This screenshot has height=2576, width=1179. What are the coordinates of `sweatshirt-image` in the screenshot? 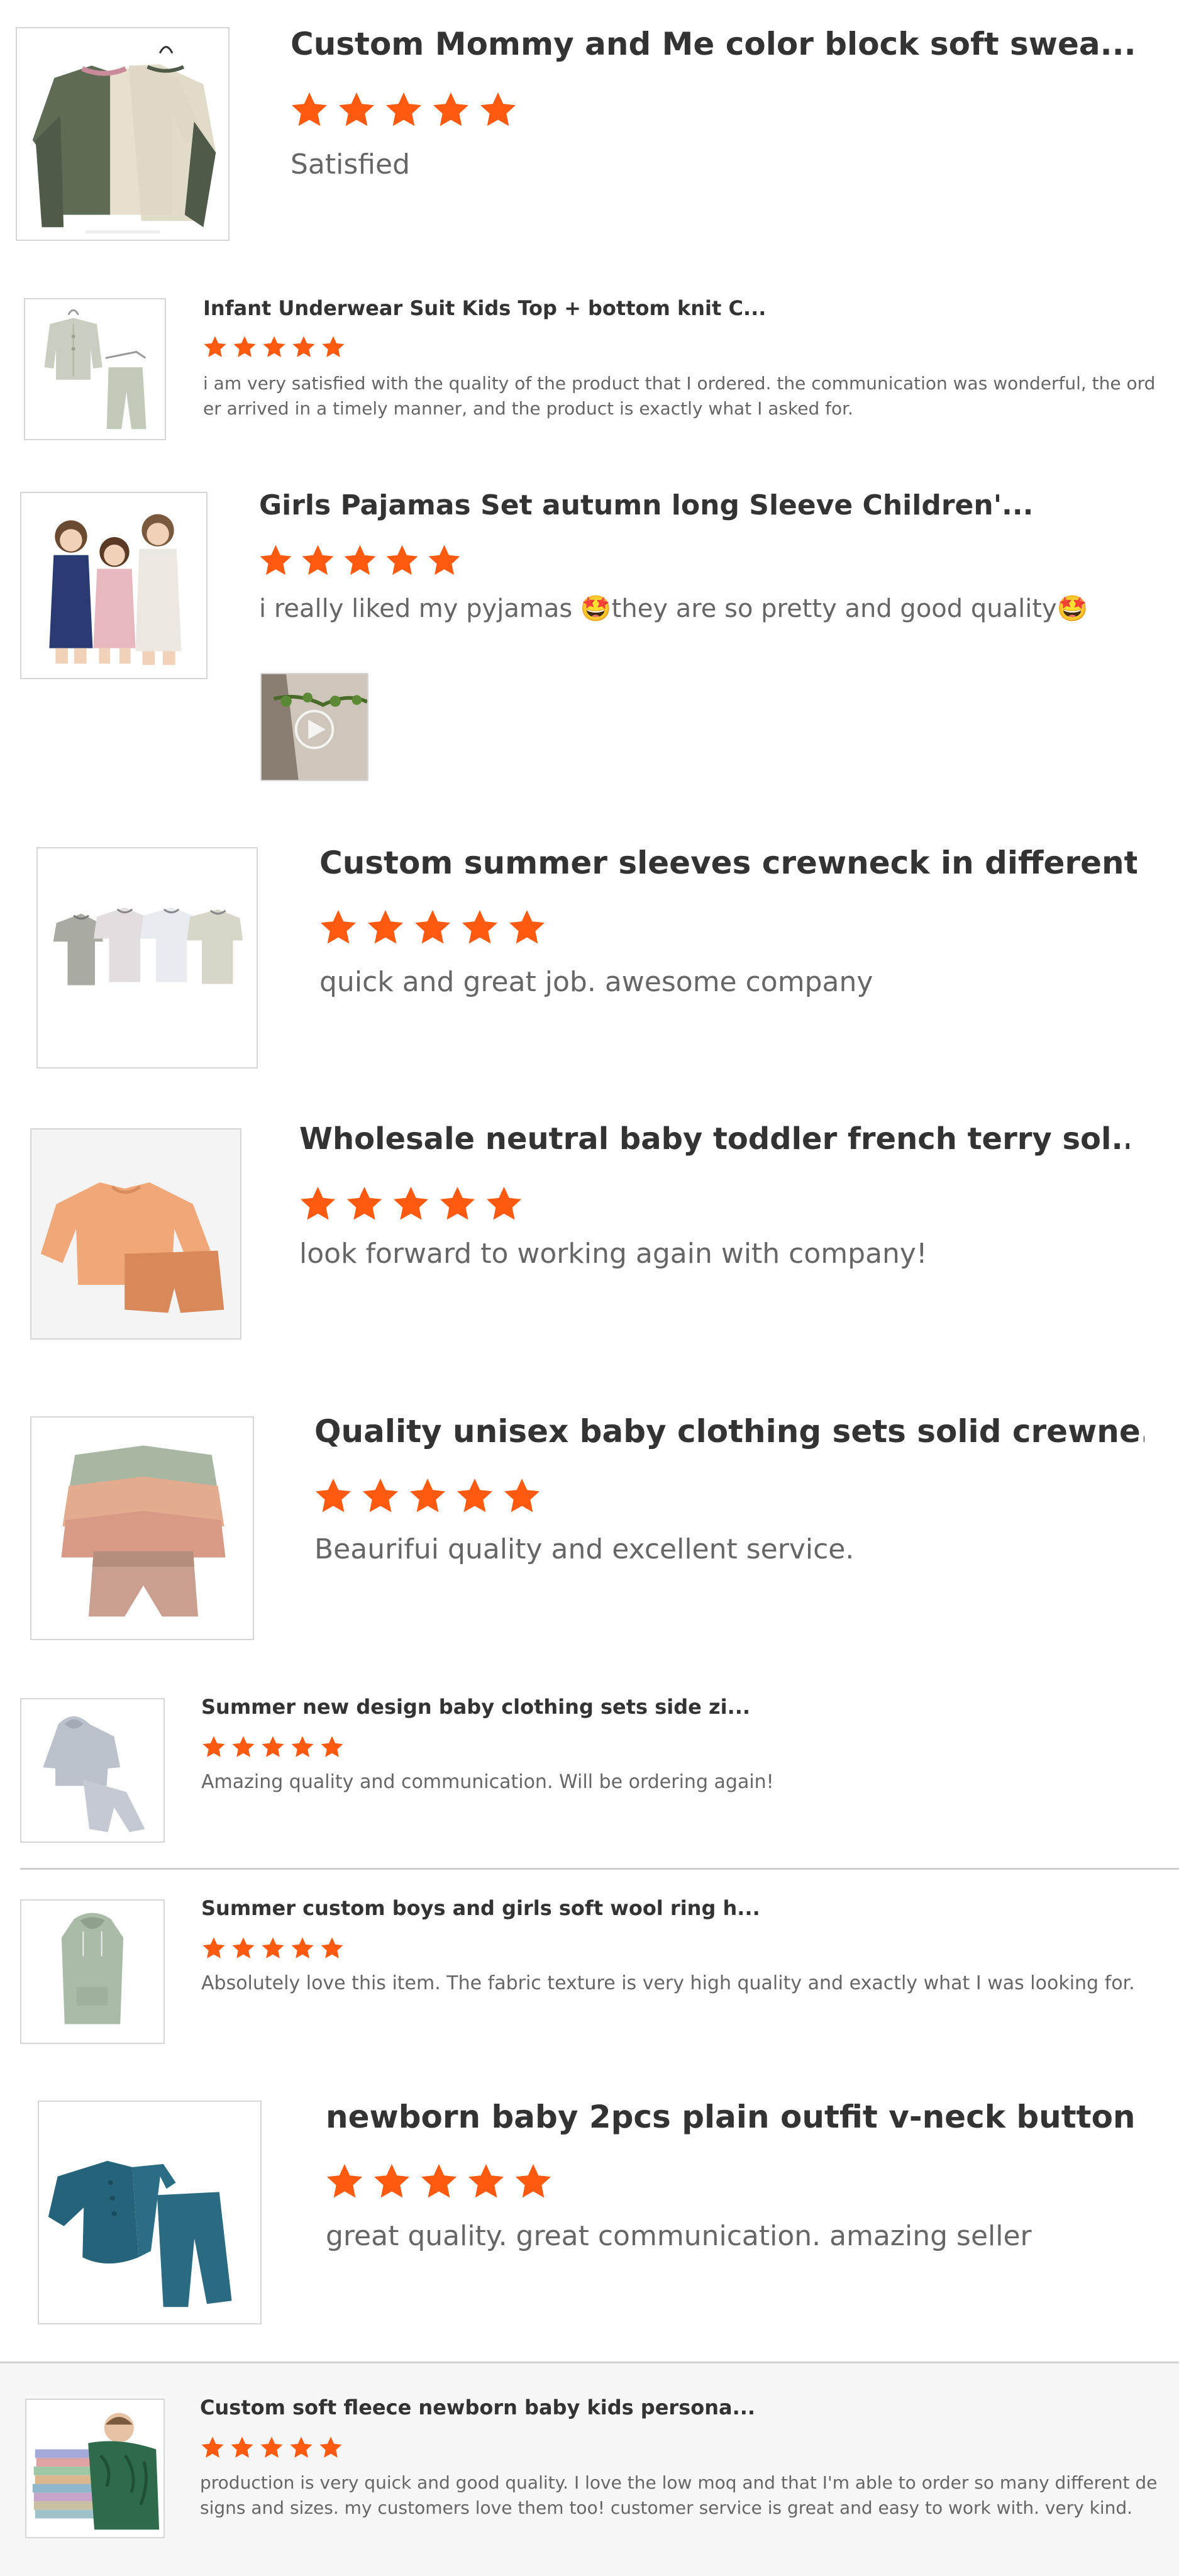 It's located at (122, 134).